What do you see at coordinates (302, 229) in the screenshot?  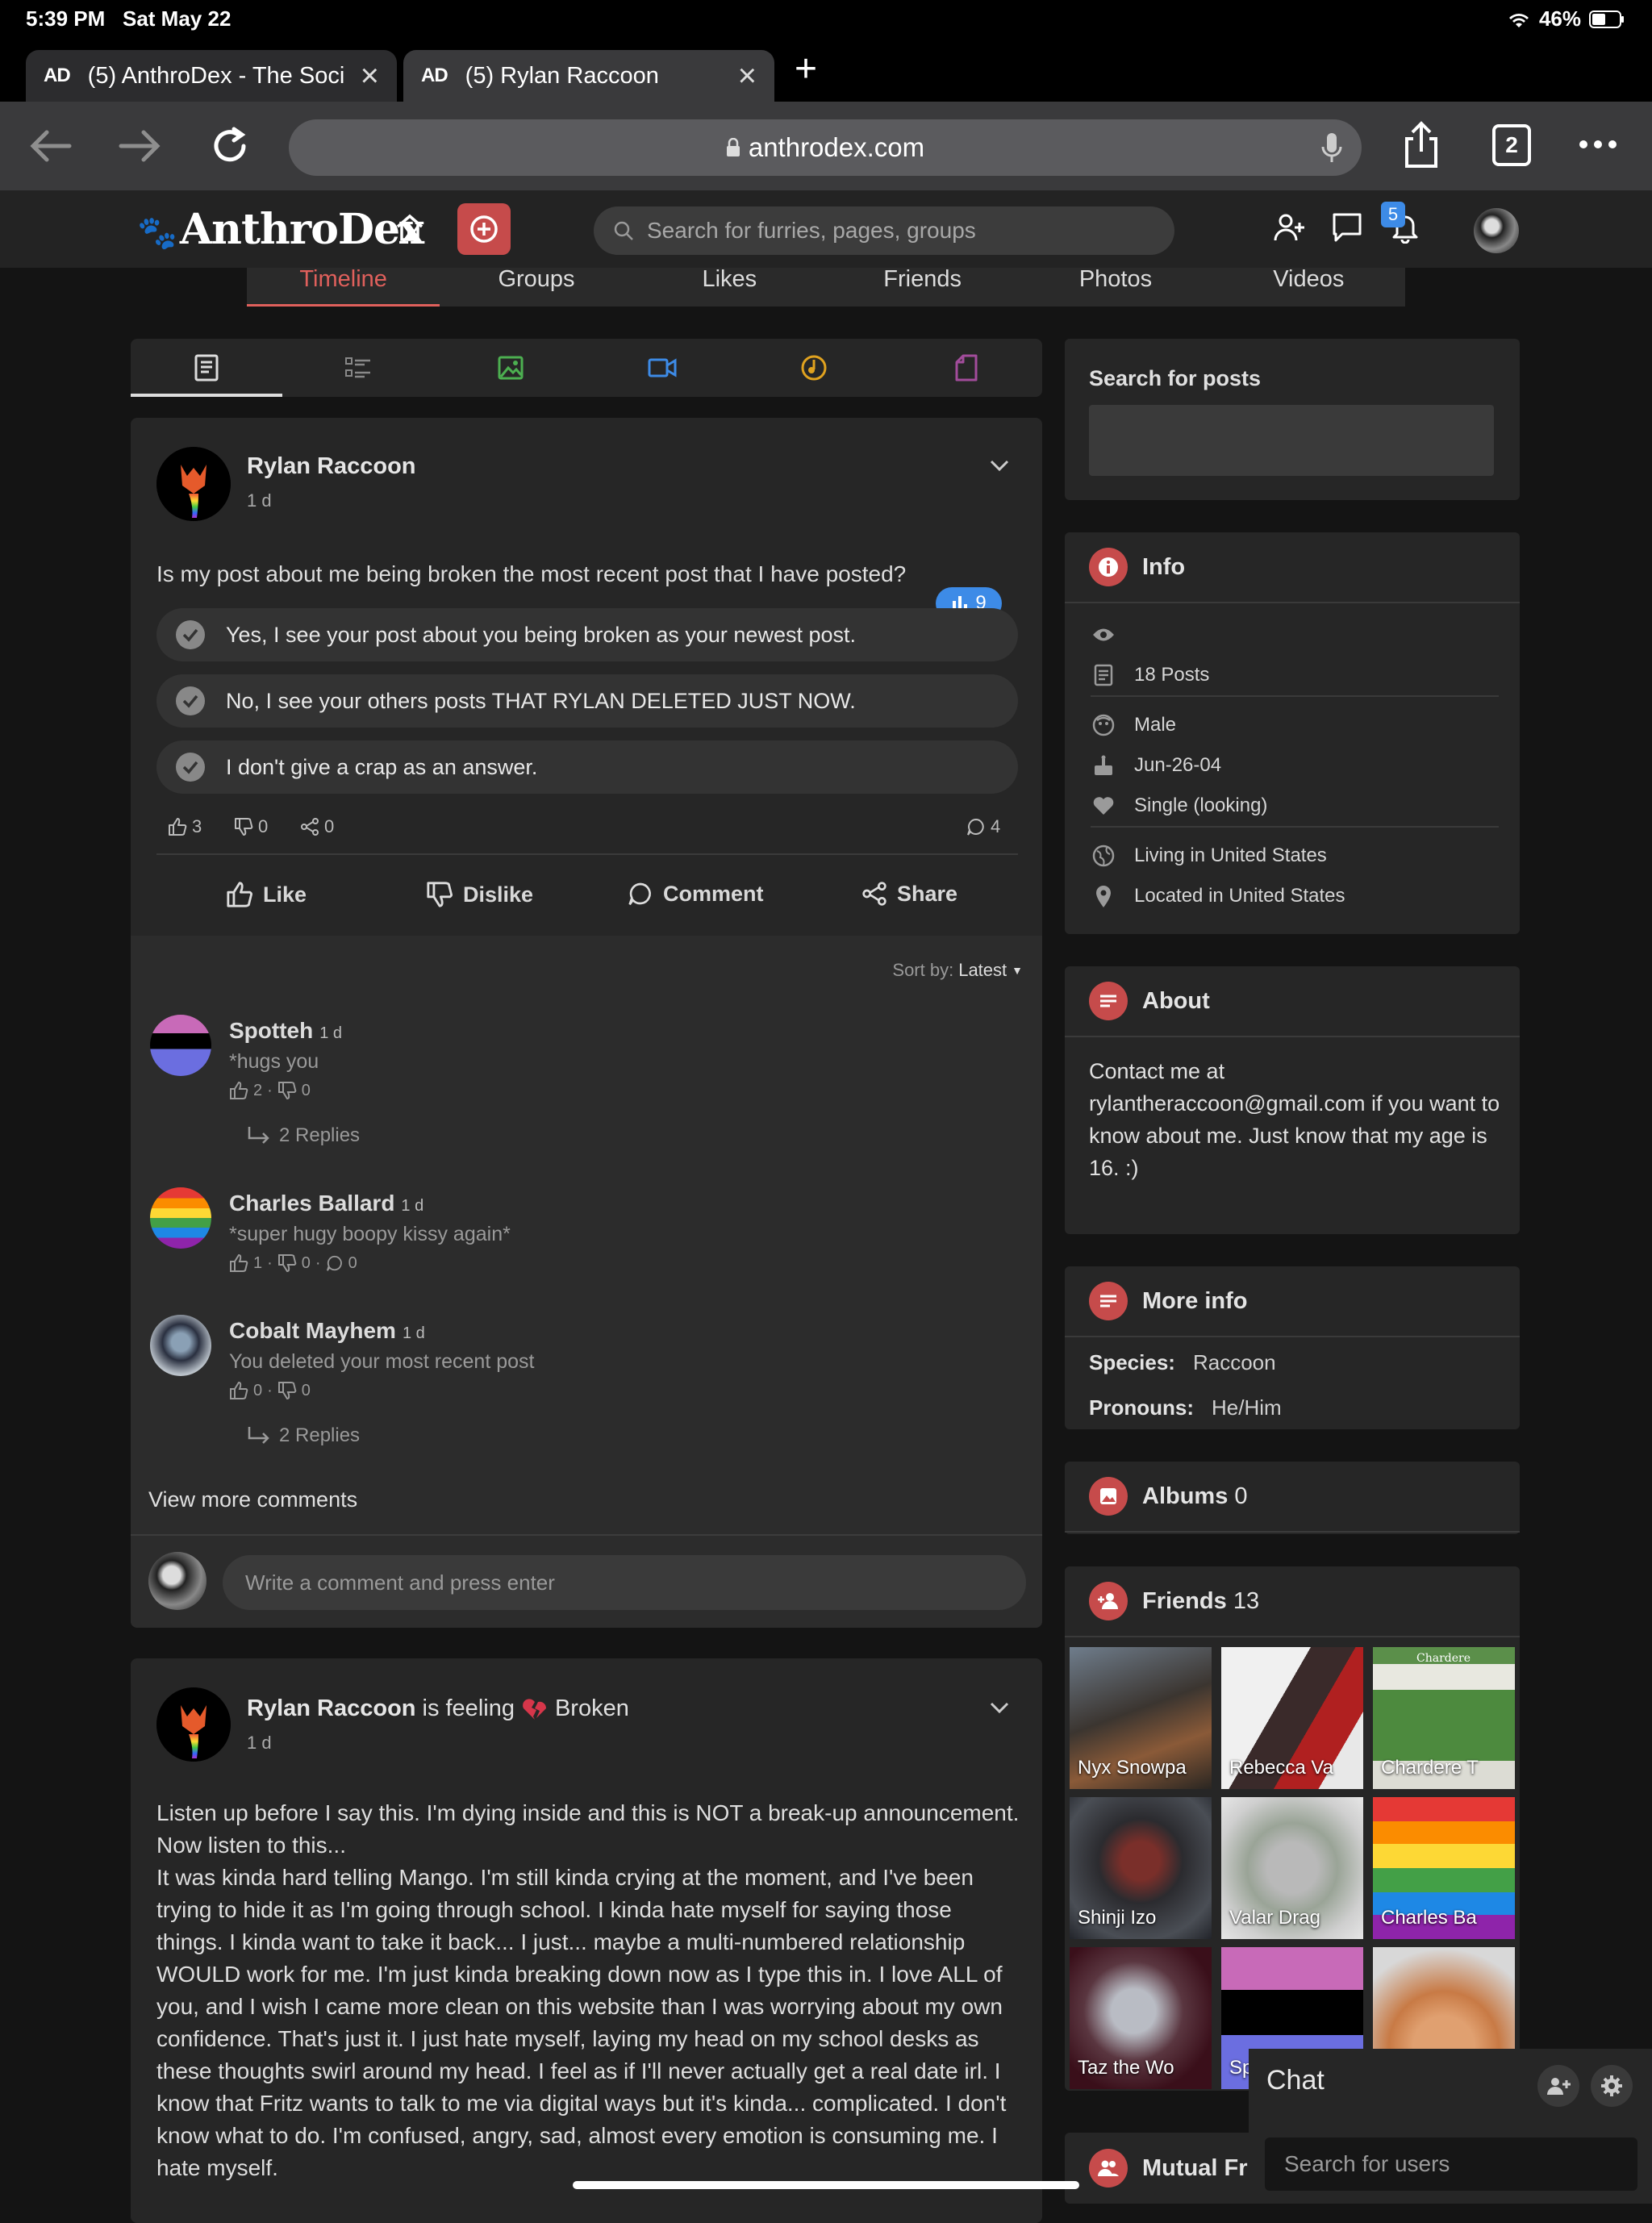 I see `logo-text: AnthroDex` at bounding box center [302, 229].